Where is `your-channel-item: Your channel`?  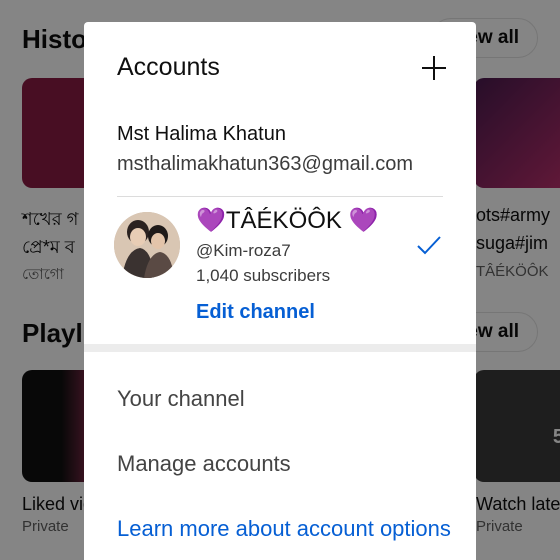
your-channel-item: Your channel is located at coordinates (181, 399).